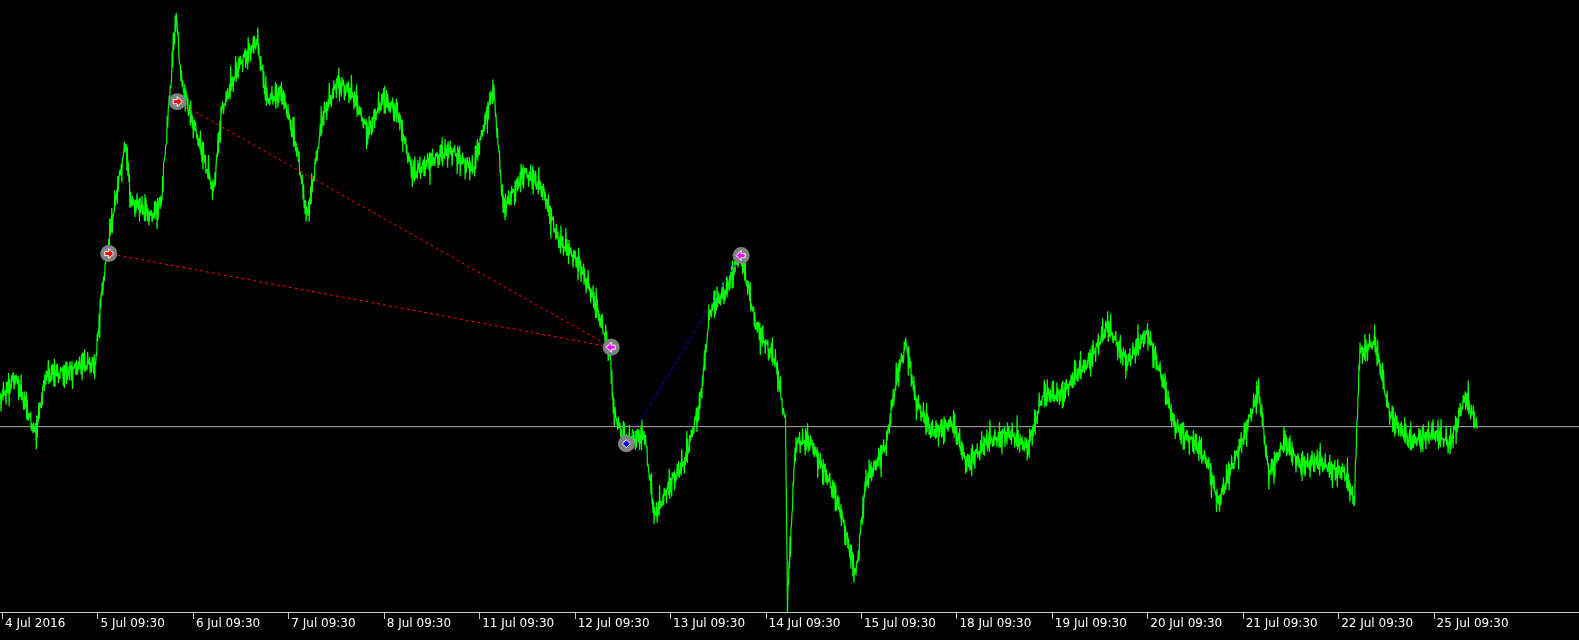 The height and width of the screenshot is (640, 1579). I want to click on axis-label: 12 Jul 09:30, so click(613, 623).